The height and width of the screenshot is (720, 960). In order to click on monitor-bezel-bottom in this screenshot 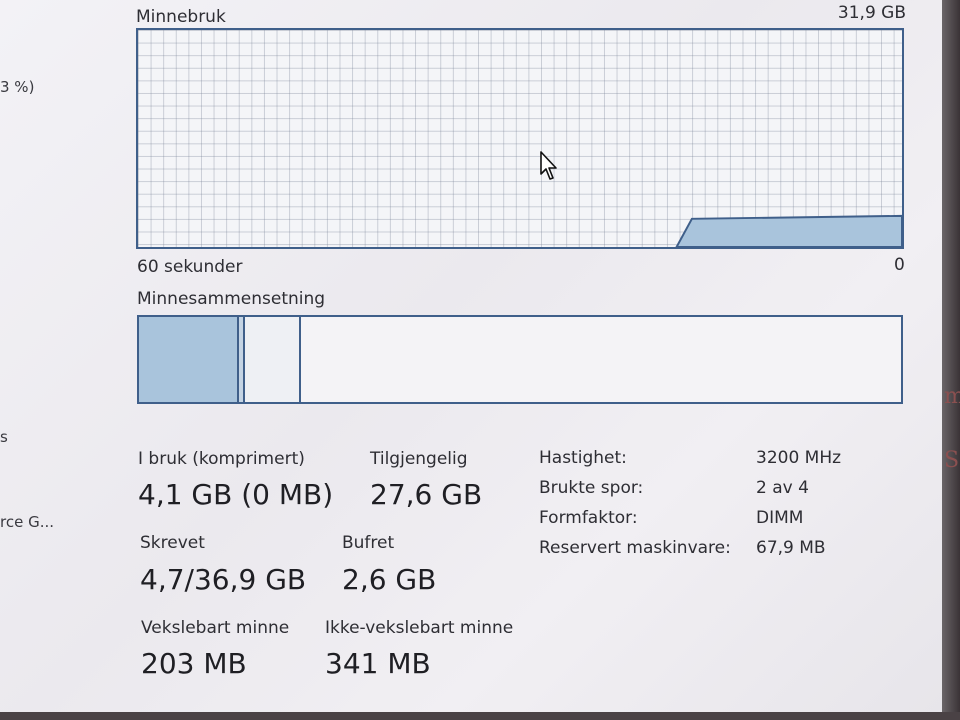, I will do `click(480, 716)`.